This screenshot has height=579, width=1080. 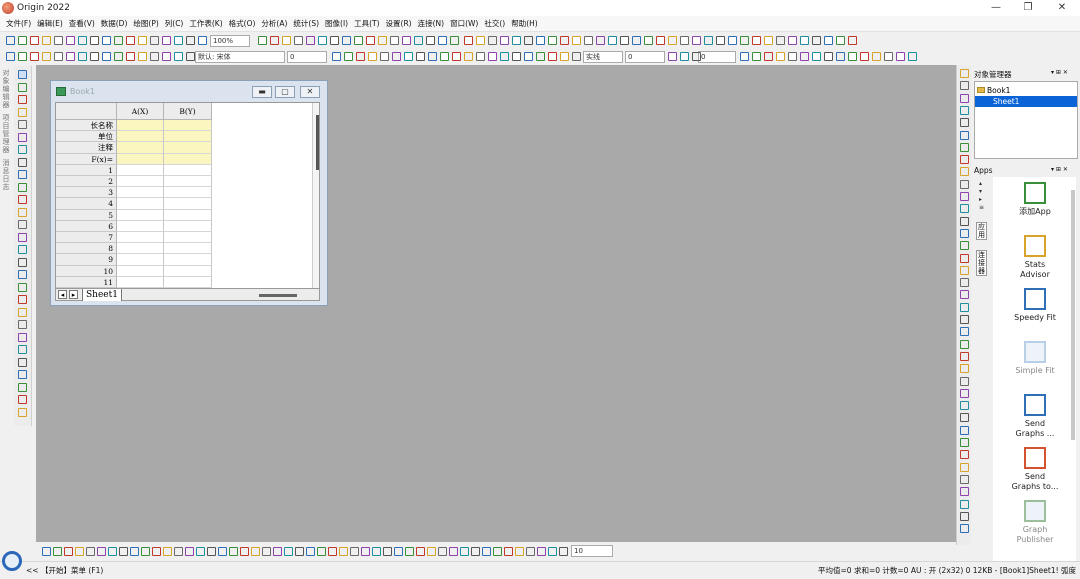 I want to click on menu-item: 文件(F), so click(x=18, y=23).